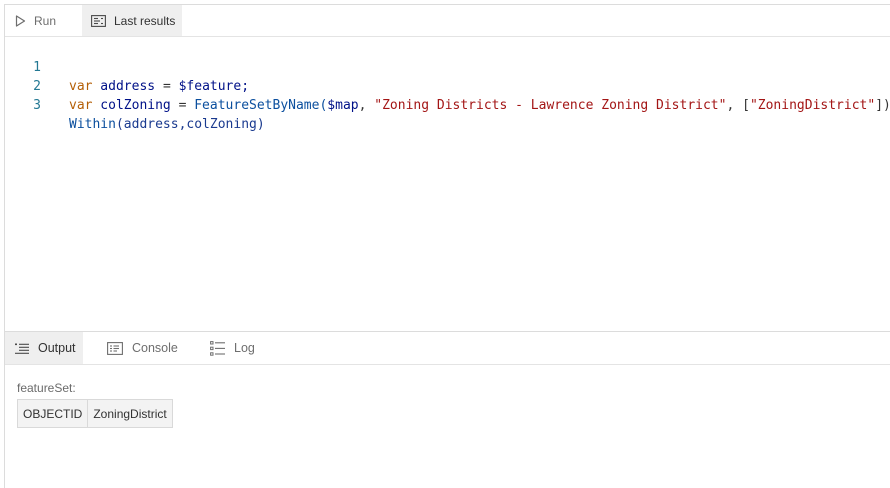 This screenshot has height=488, width=890. What do you see at coordinates (343, 105) in the screenshot?
I see `code-token: $map` at bounding box center [343, 105].